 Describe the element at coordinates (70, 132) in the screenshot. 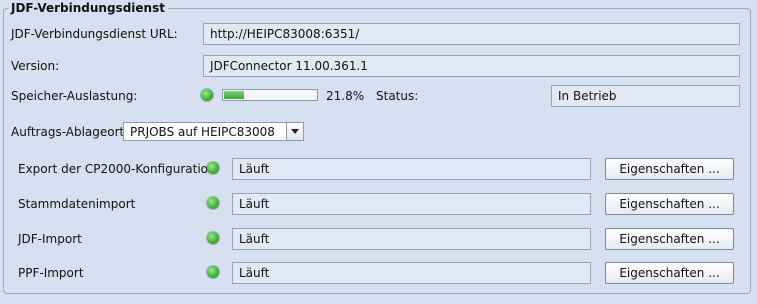

I see `storage-label: Auftrags-Ablageort:` at that location.